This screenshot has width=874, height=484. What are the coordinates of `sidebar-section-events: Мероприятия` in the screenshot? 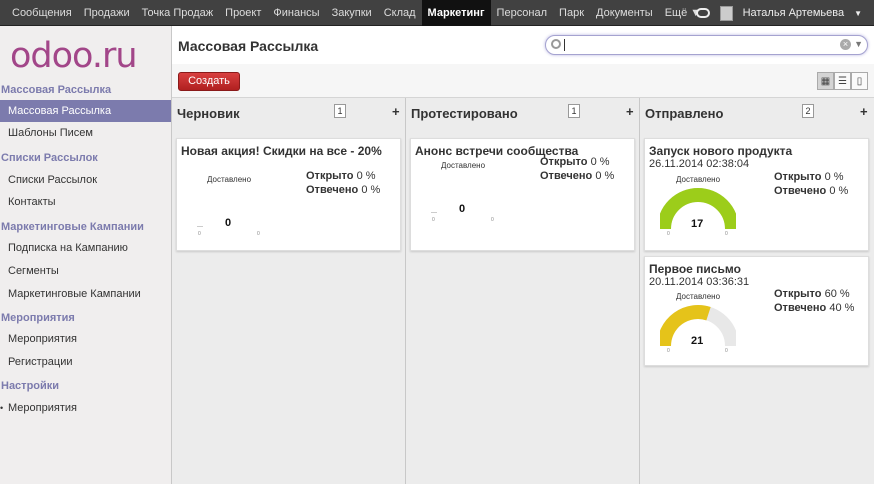 It's located at (38, 318).